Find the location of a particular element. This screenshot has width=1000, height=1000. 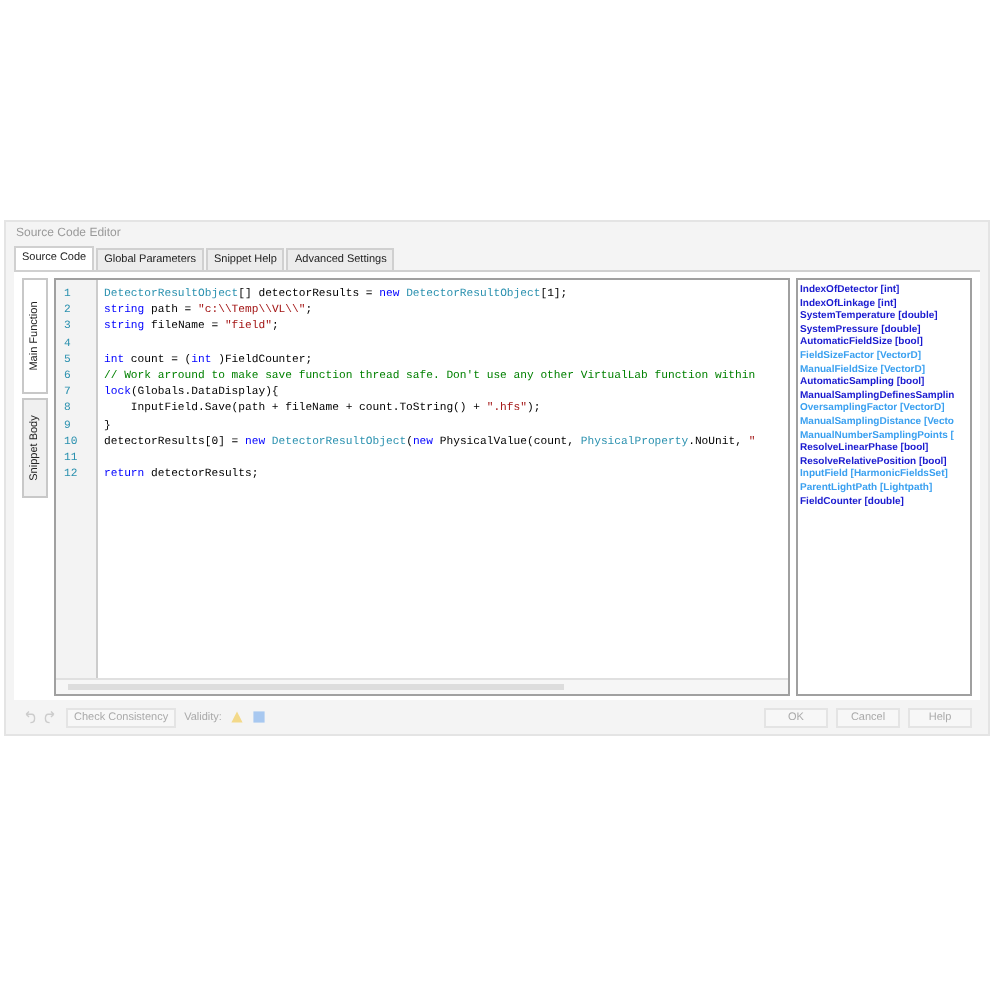

warning-icon is located at coordinates (236, 717).